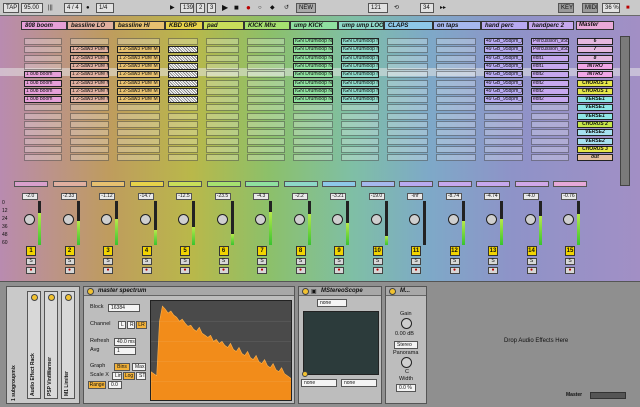 This screenshot has width=640, height=407. I want to click on scene-scrollbar, so click(625, 111).